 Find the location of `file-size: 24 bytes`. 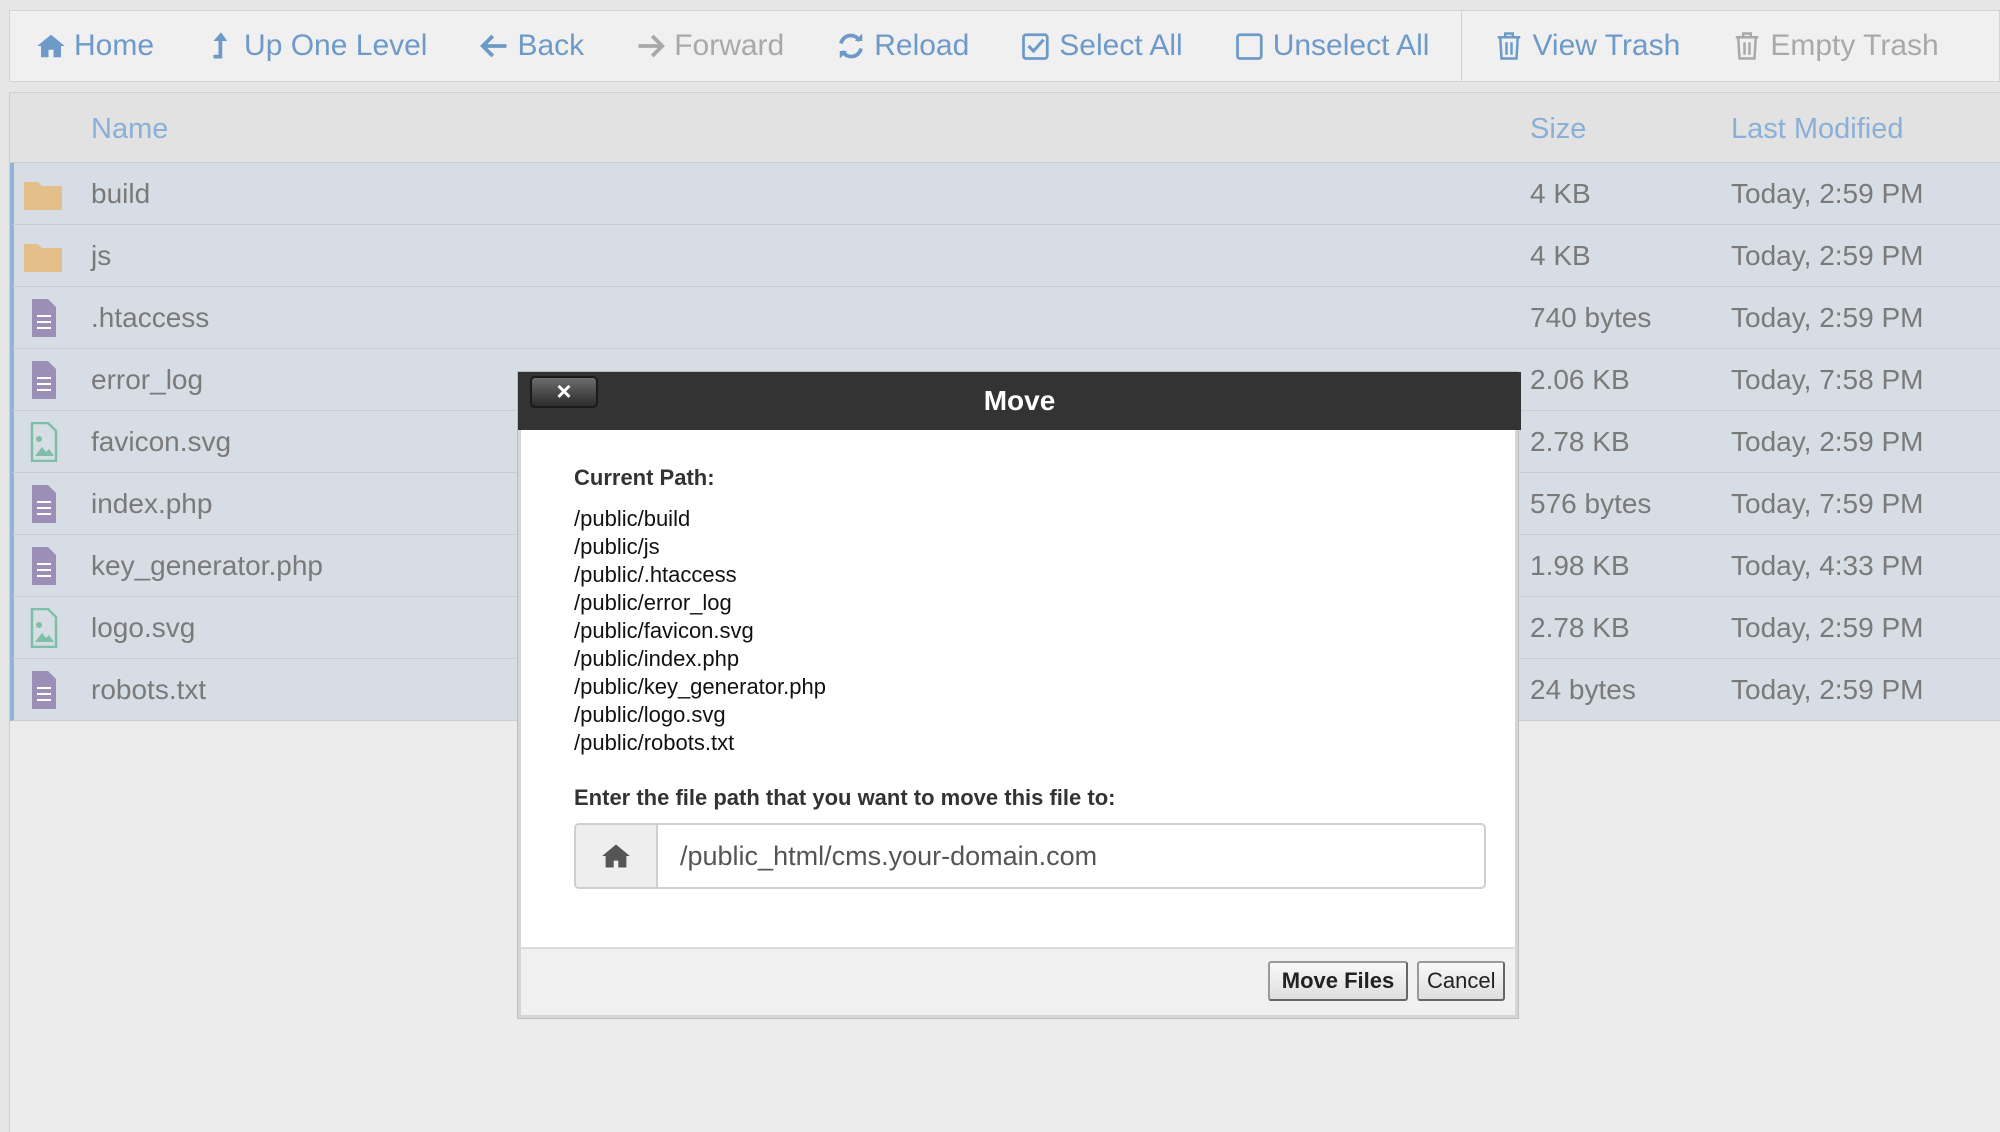

file-size: 24 bytes is located at coordinates (1583, 689).